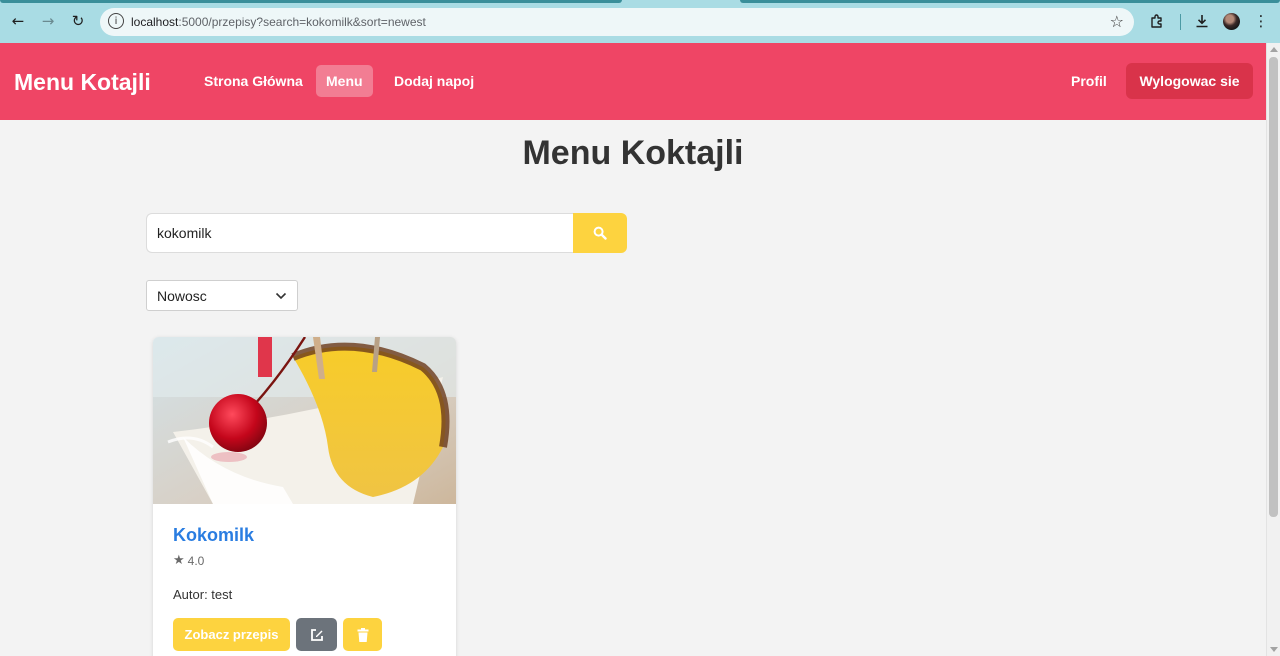  Describe the element at coordinates (179, 560) in the screenshot. I see `star-icon: ★` at that location.